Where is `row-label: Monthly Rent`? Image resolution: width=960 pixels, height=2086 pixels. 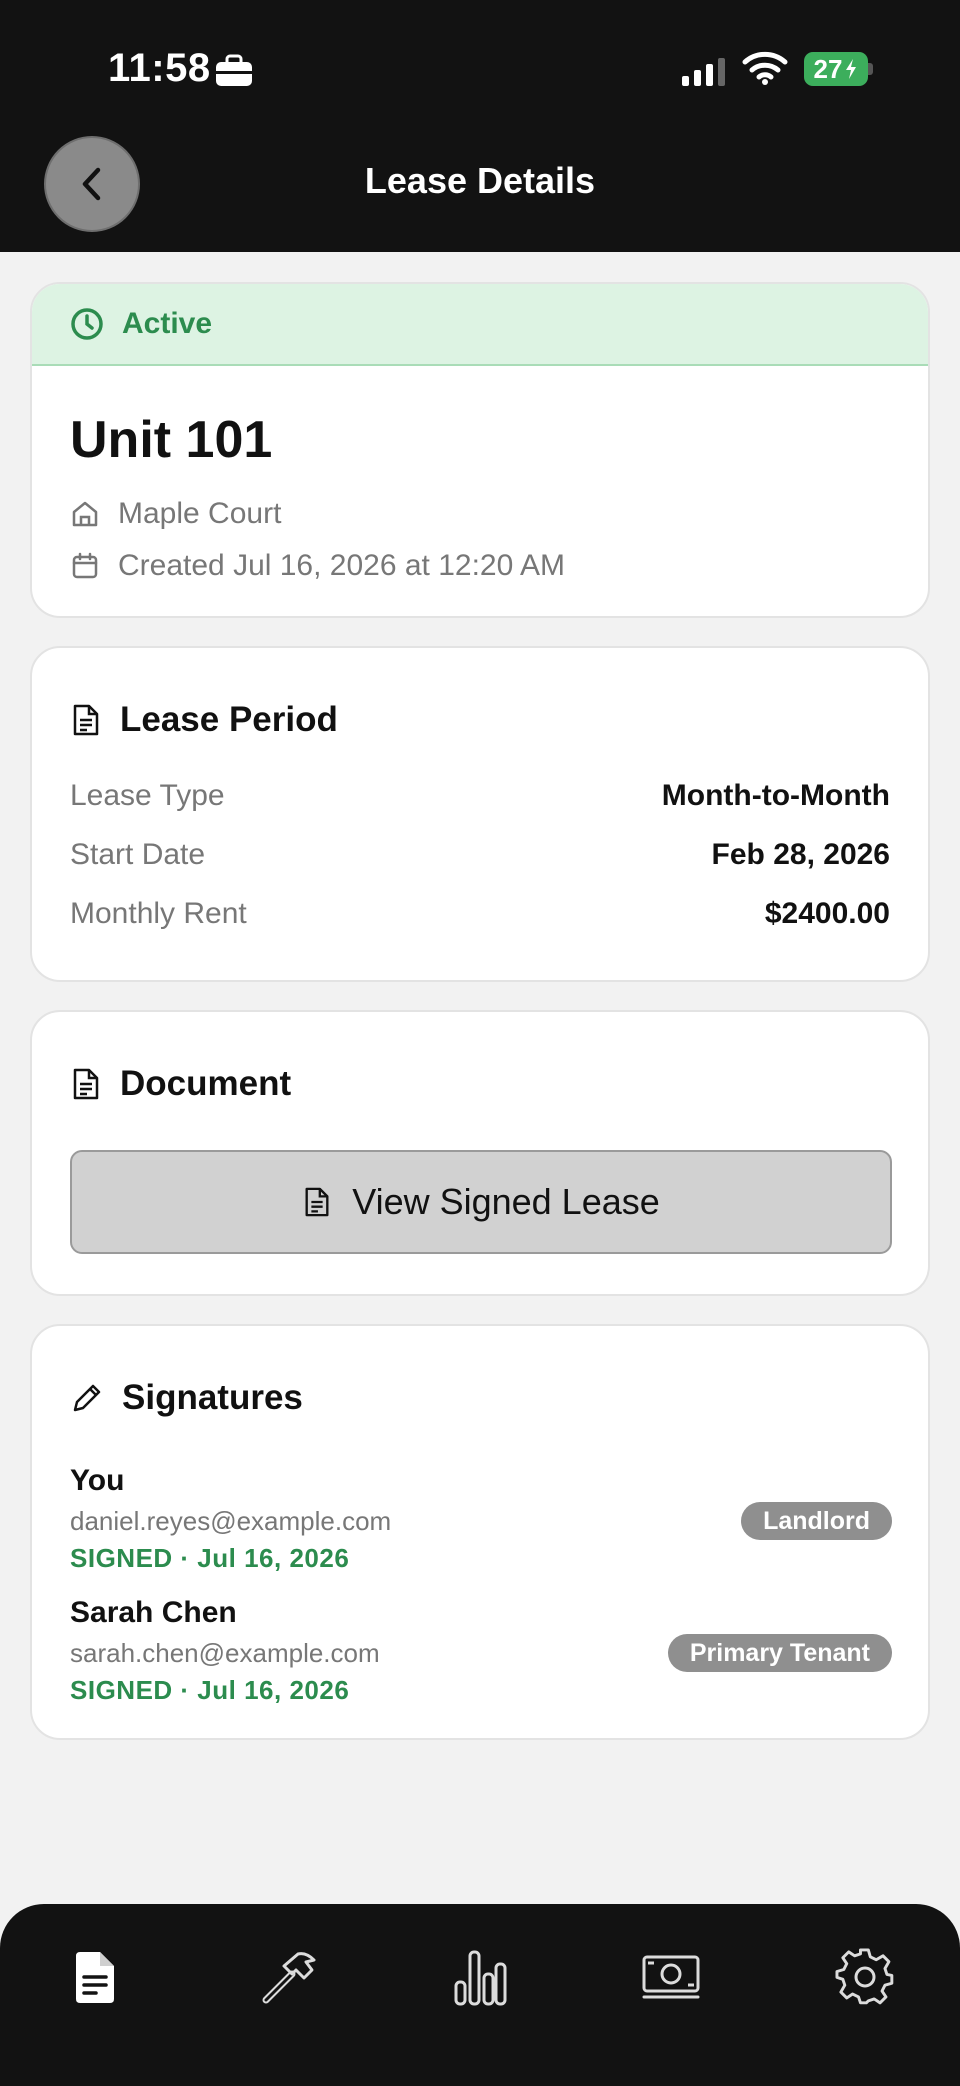
row-label: Monthly Rent is located at coordinates (158, 913).